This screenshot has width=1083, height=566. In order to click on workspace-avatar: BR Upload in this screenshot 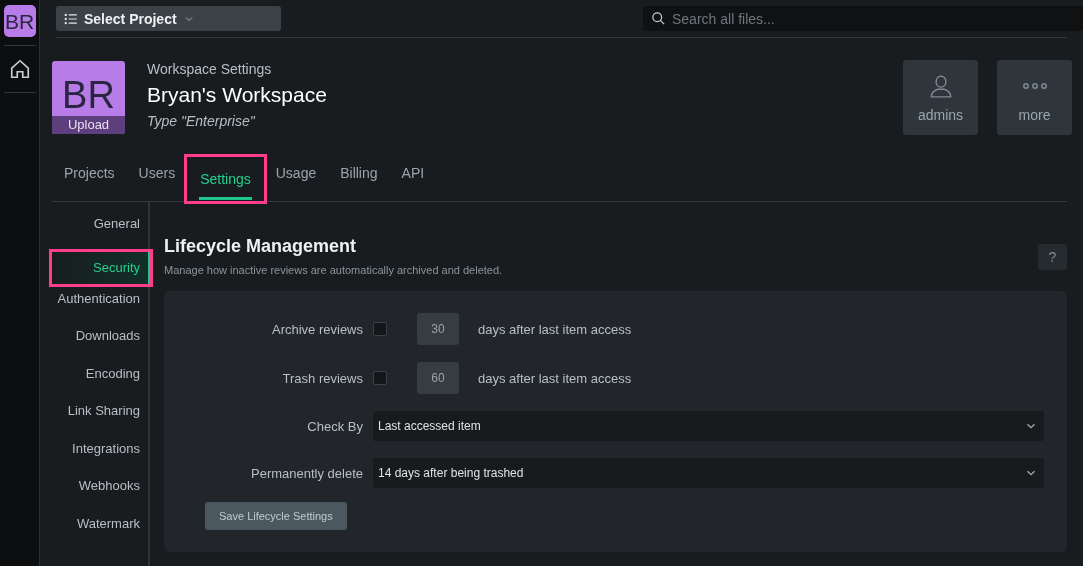, I will do `click(88, 97)`.